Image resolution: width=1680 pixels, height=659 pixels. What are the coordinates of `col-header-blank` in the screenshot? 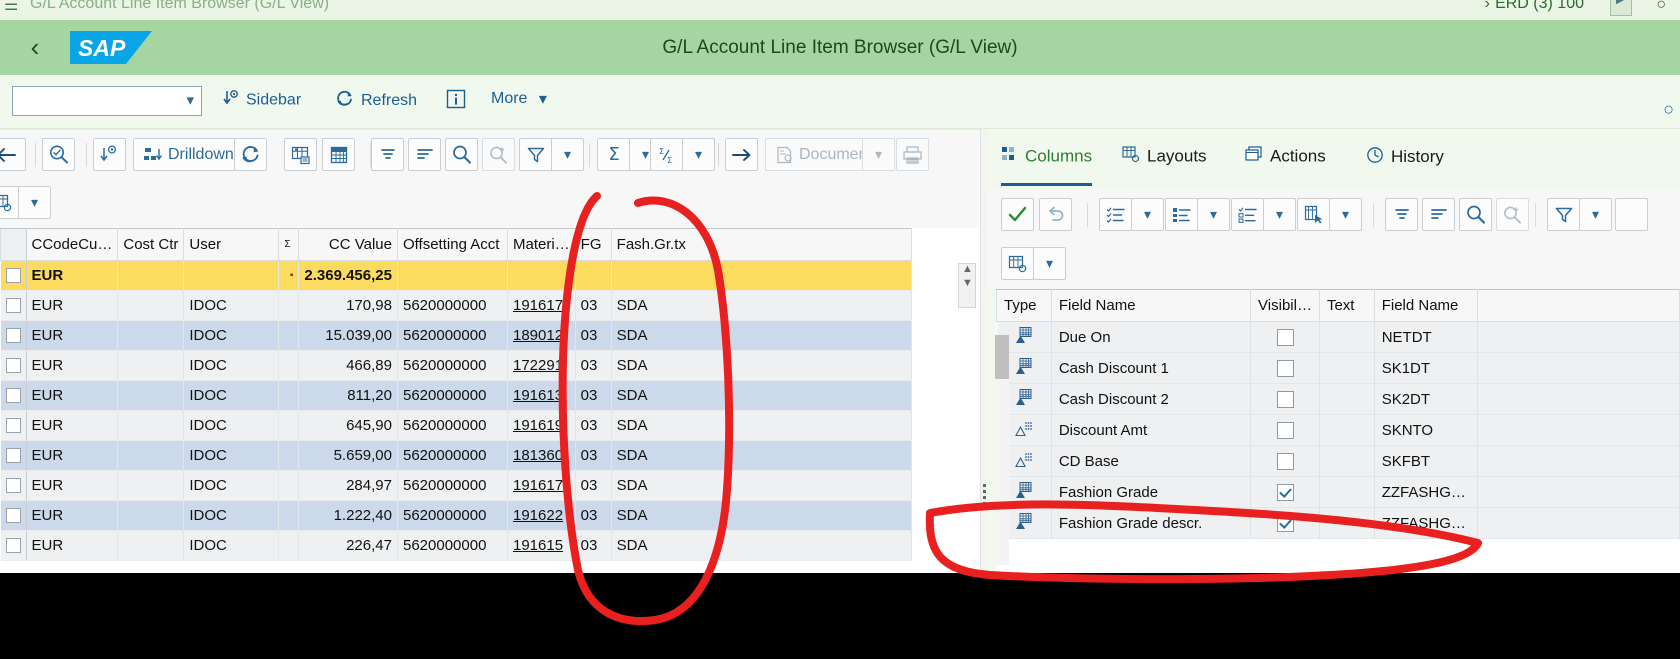 It's located at (1578, 305).